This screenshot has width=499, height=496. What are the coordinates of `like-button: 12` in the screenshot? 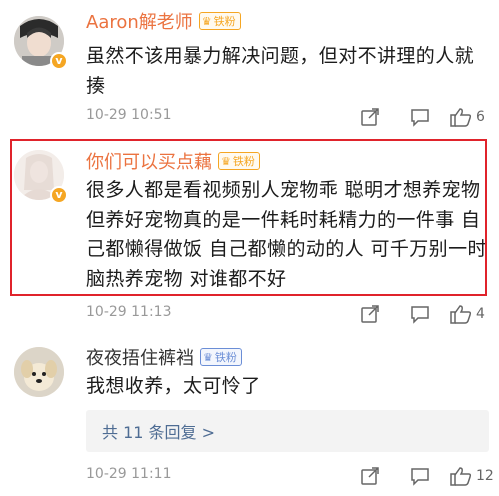 It's located at (472, 476).